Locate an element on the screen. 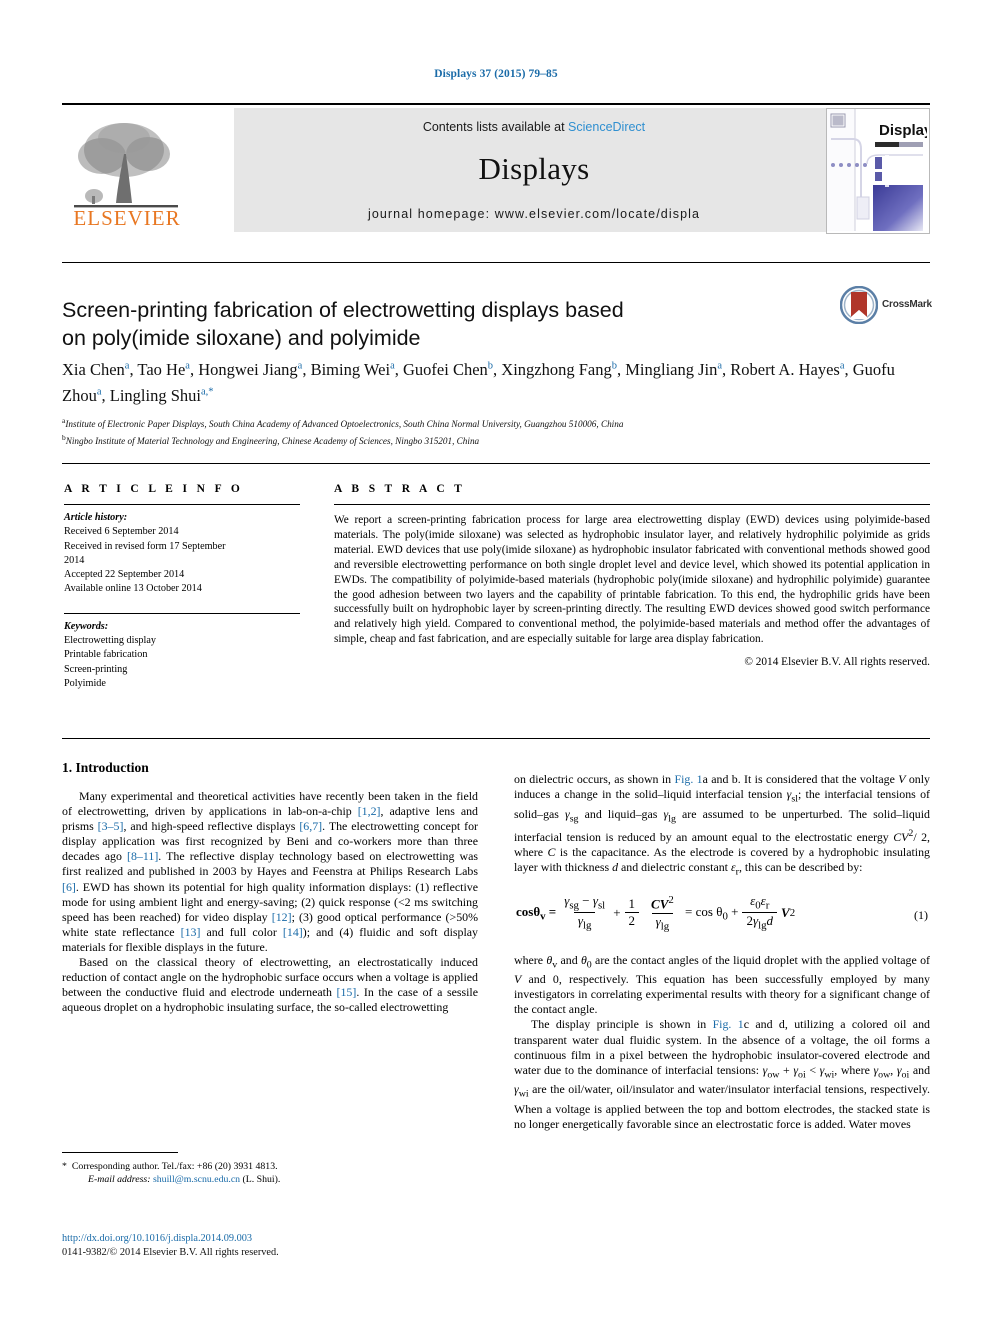 The height and width of the screenshot is (1323, 992). abstract-heading: A B S T R A C T is located at coordinates (400, 489).